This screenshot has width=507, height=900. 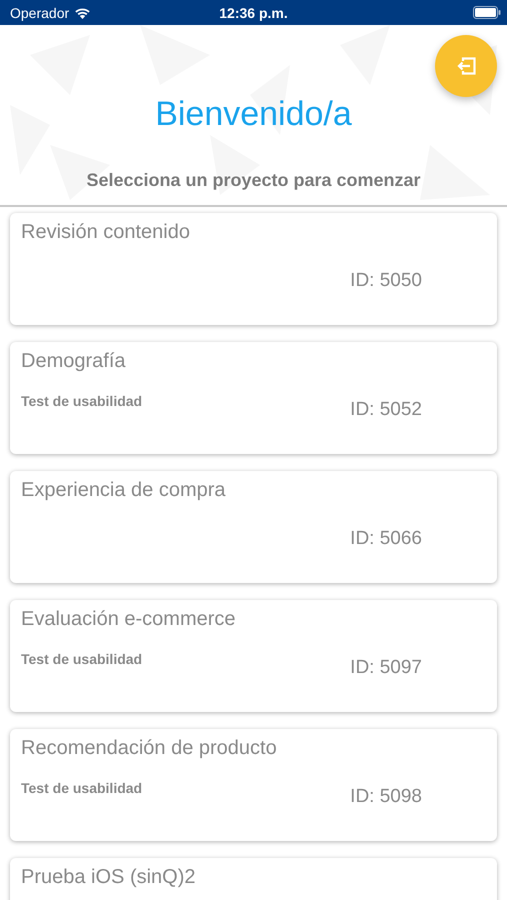 I want to click on project-name: Experiencia de compra, so click(x=124, y=491).